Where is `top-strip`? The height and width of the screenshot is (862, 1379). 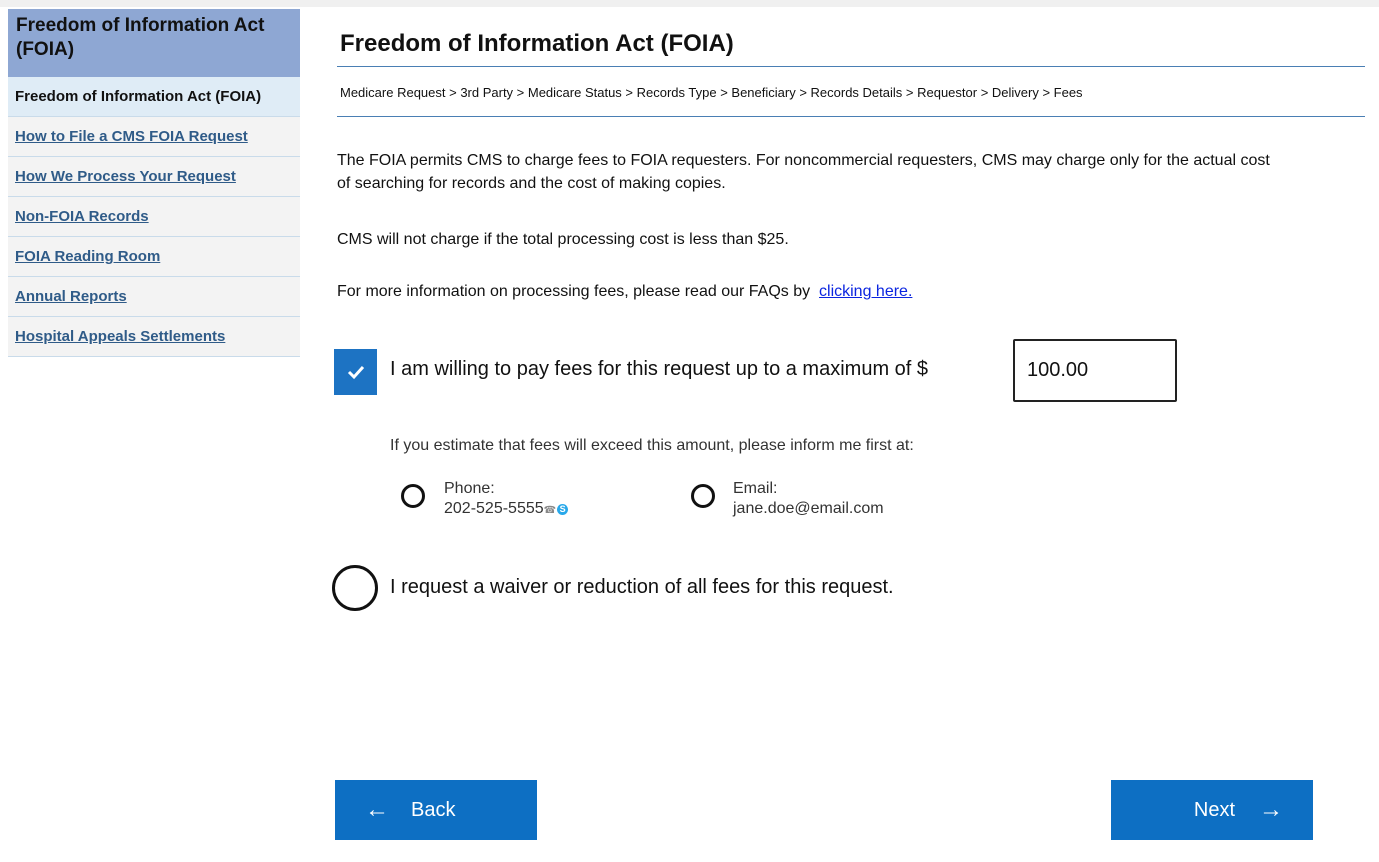 top-strip is located at coordinates (689, 3).